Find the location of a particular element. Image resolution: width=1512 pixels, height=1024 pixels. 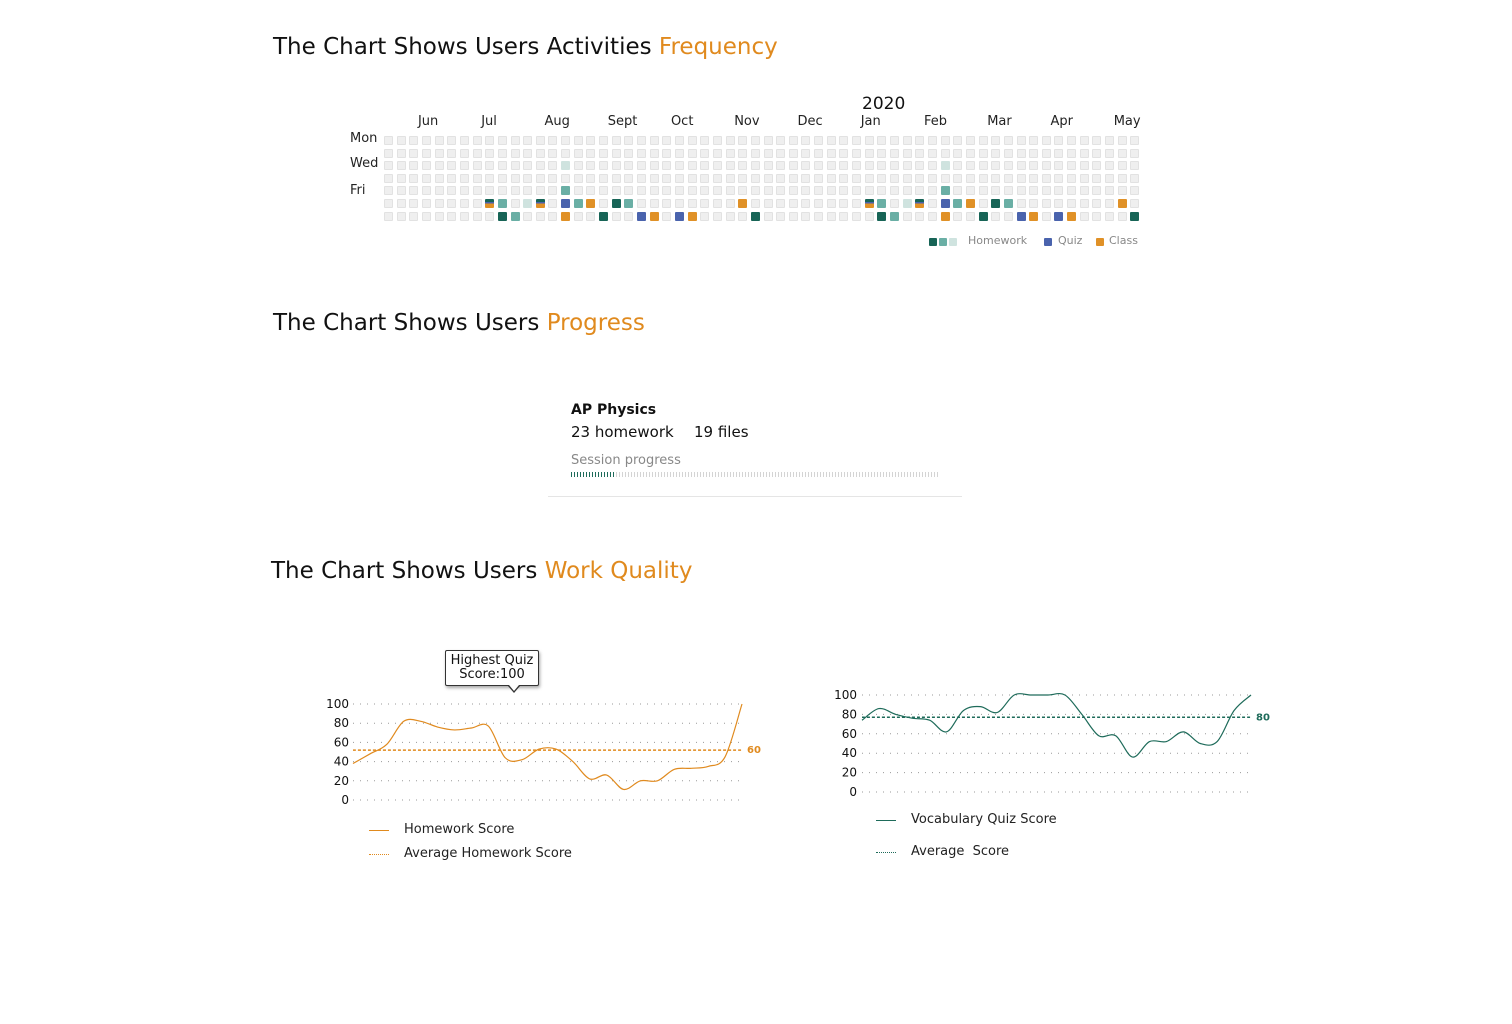

heatmap-cell-homework-light is located at coordinates (945, 166).